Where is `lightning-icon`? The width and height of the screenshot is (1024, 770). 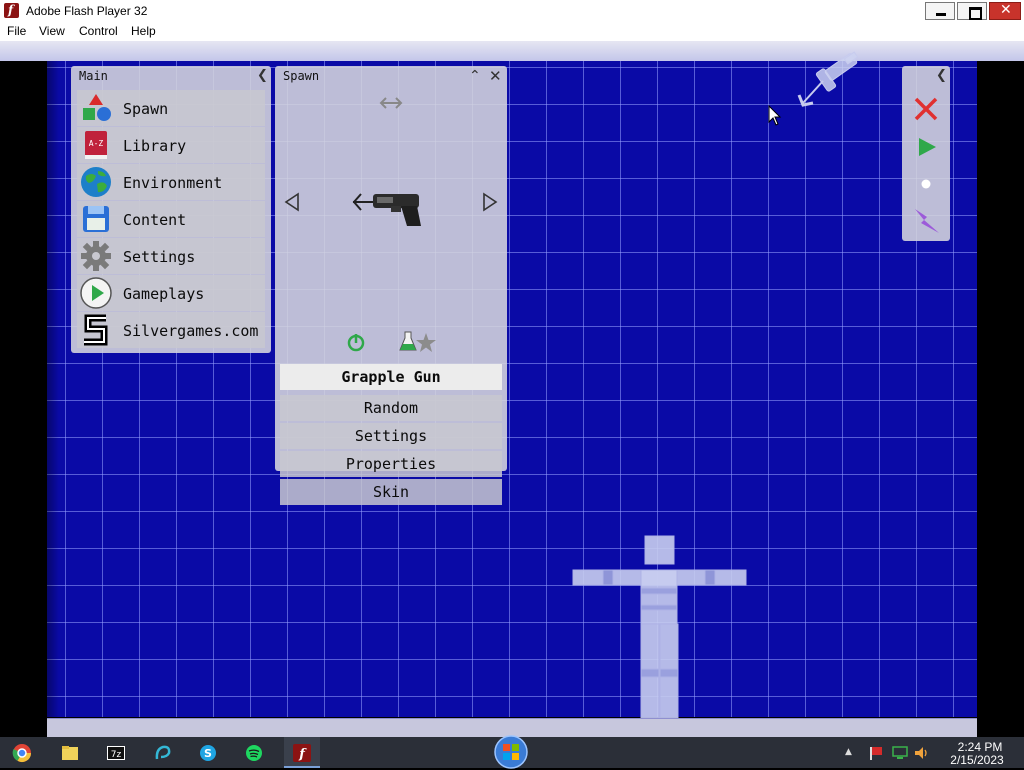 lightning-icon is located at coordinates (927, 221).